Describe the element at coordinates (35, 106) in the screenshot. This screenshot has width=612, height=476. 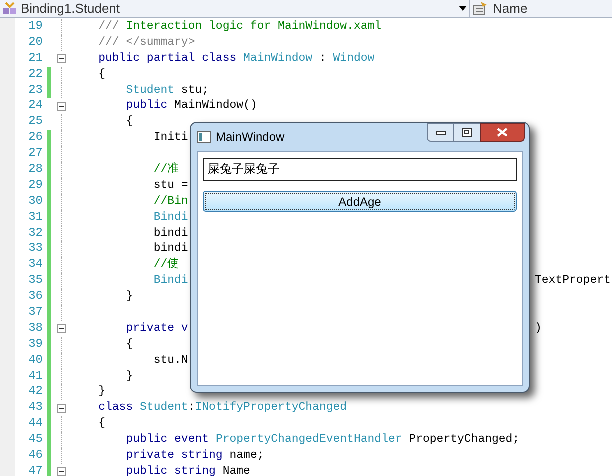
I see `line-number: 24` at that location.